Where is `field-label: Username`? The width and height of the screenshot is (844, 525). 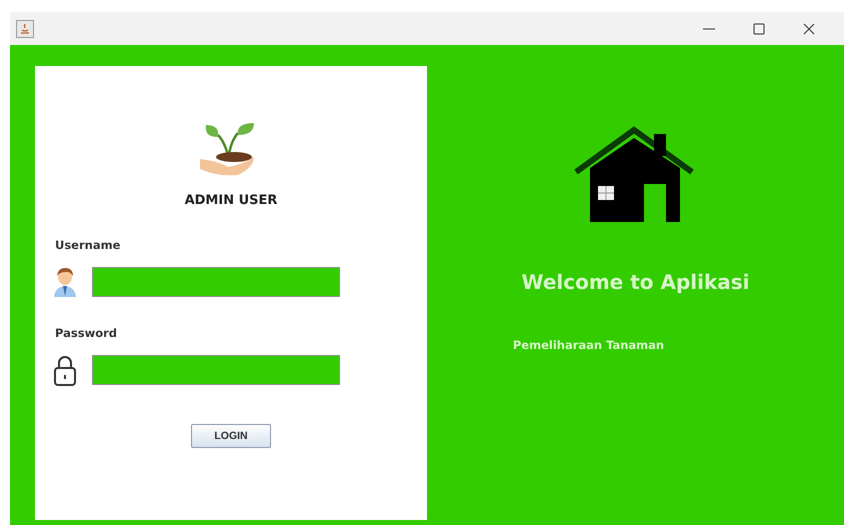
field-label: Username is located at coordinates (87, 245).